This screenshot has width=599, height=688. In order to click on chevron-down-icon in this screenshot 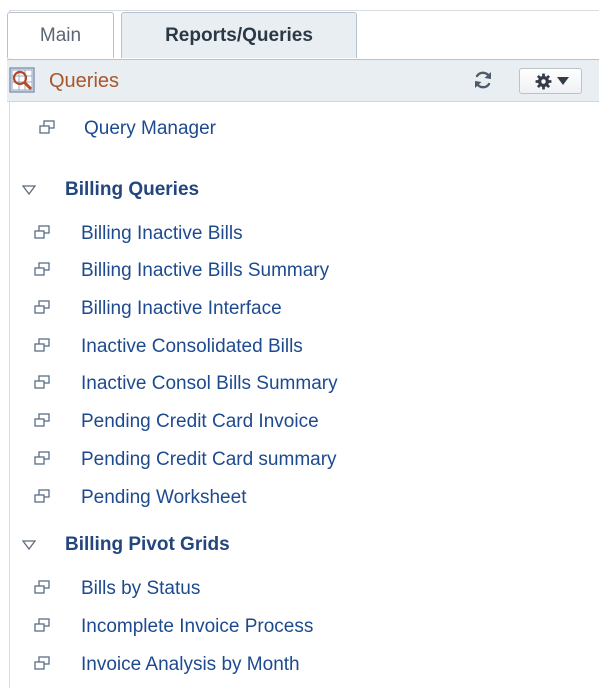, I will do `click(563, 81)`.